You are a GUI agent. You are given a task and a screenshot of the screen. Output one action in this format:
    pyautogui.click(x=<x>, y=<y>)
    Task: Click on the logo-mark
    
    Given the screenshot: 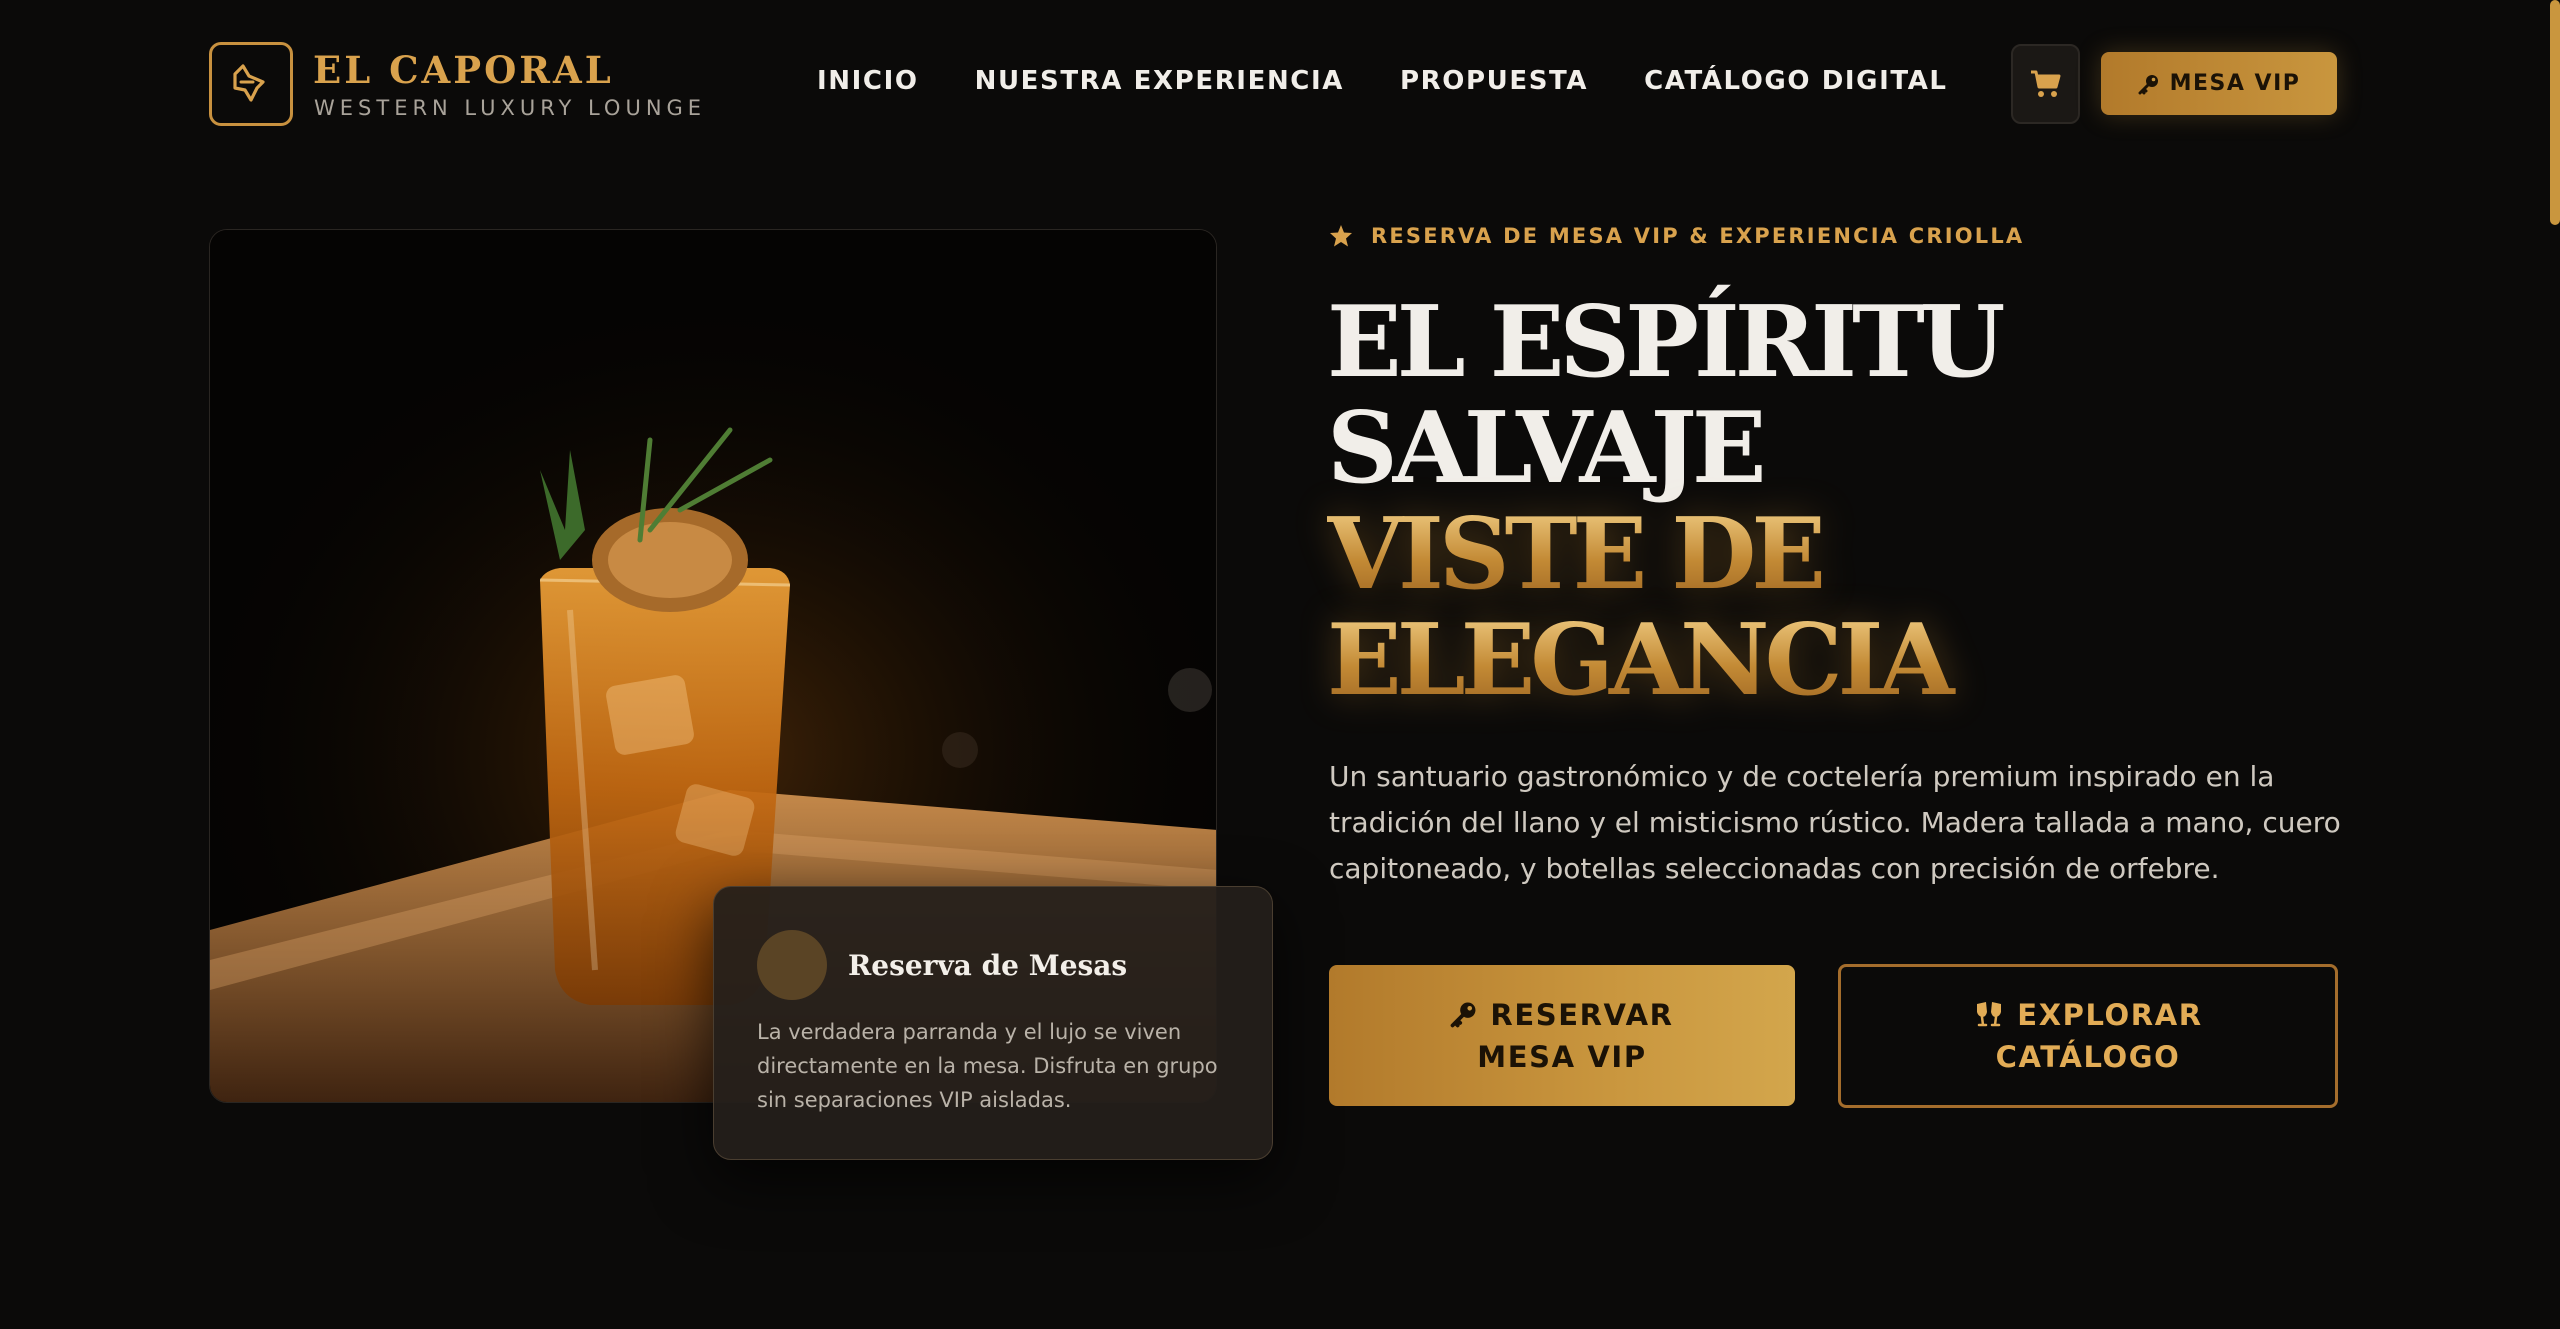 What is the action you would take?
    pyautogui.click(x=251, y=84)
    